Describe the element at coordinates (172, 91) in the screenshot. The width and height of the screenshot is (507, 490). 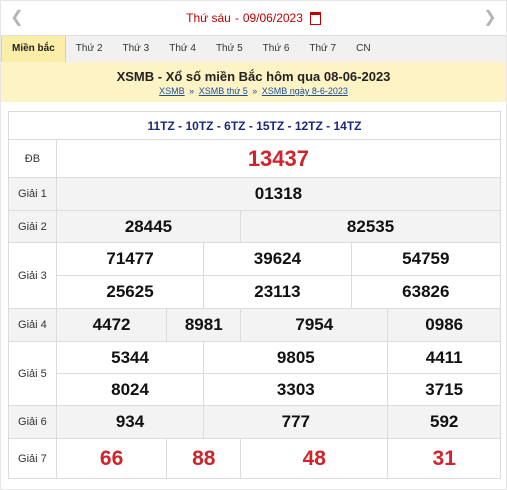
I see `breadcrumb-xsmb: XSMB` at that location.